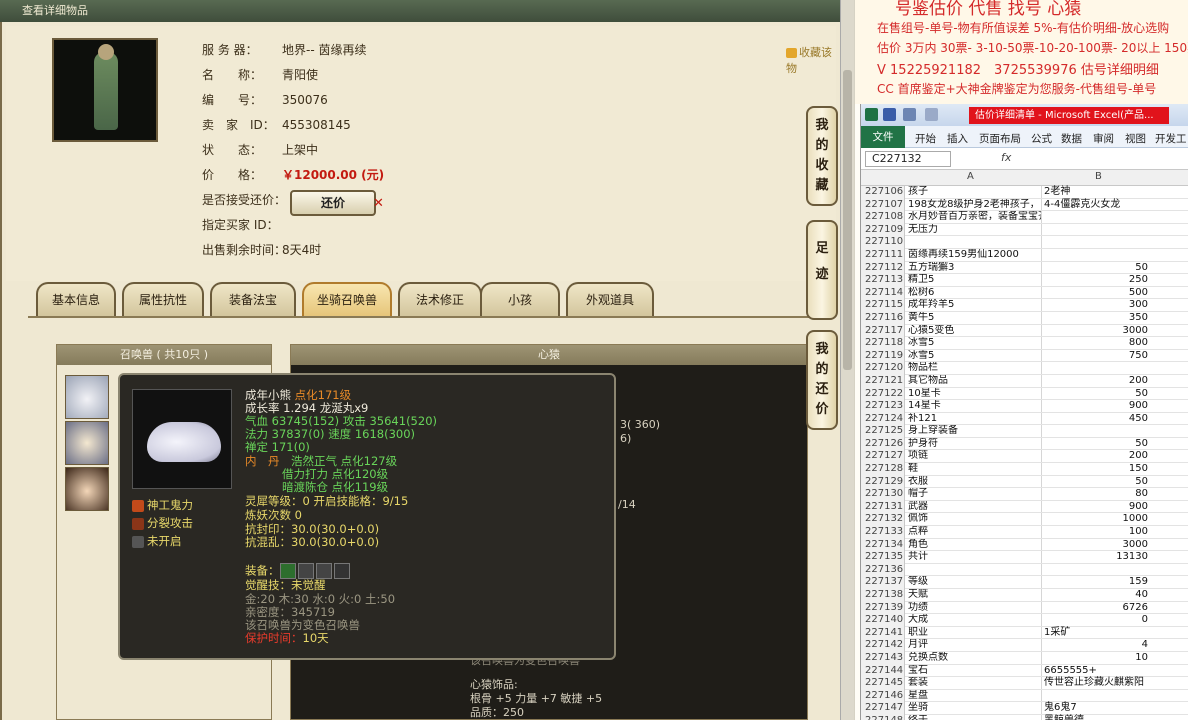 The height and width of the screenshot is (720, 1188). I want to click on row-number: 227107, so click(883, 205).